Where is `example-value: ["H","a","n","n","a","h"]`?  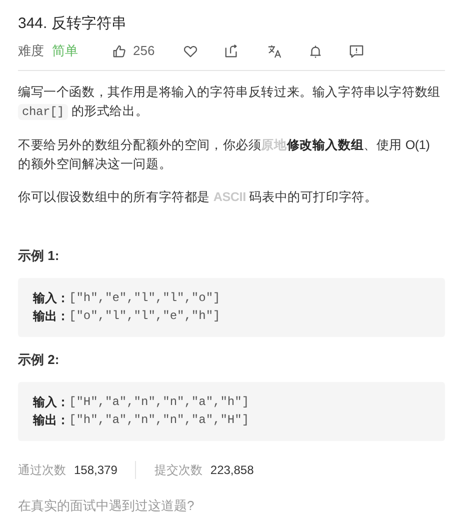 example-value: ["H","a","n","n","a","h"] is located at coordinates (159, 402).